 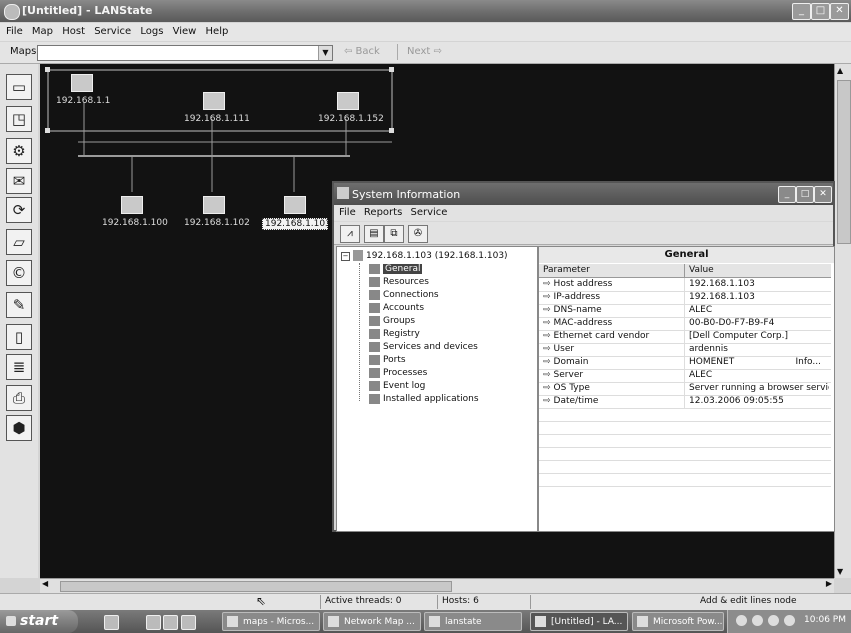 What do you see at coordinates (19, 210) in the screenshot?
I see `tool-refresh: ⟳` at bounding box center [19, 210].